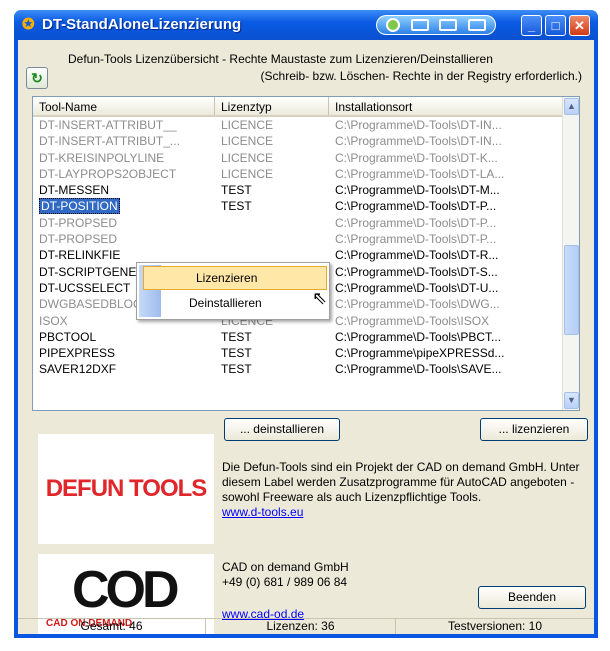 This screenshot has width=610, height=651. I want to click on exit-button: Beenden, so click(532, 597).